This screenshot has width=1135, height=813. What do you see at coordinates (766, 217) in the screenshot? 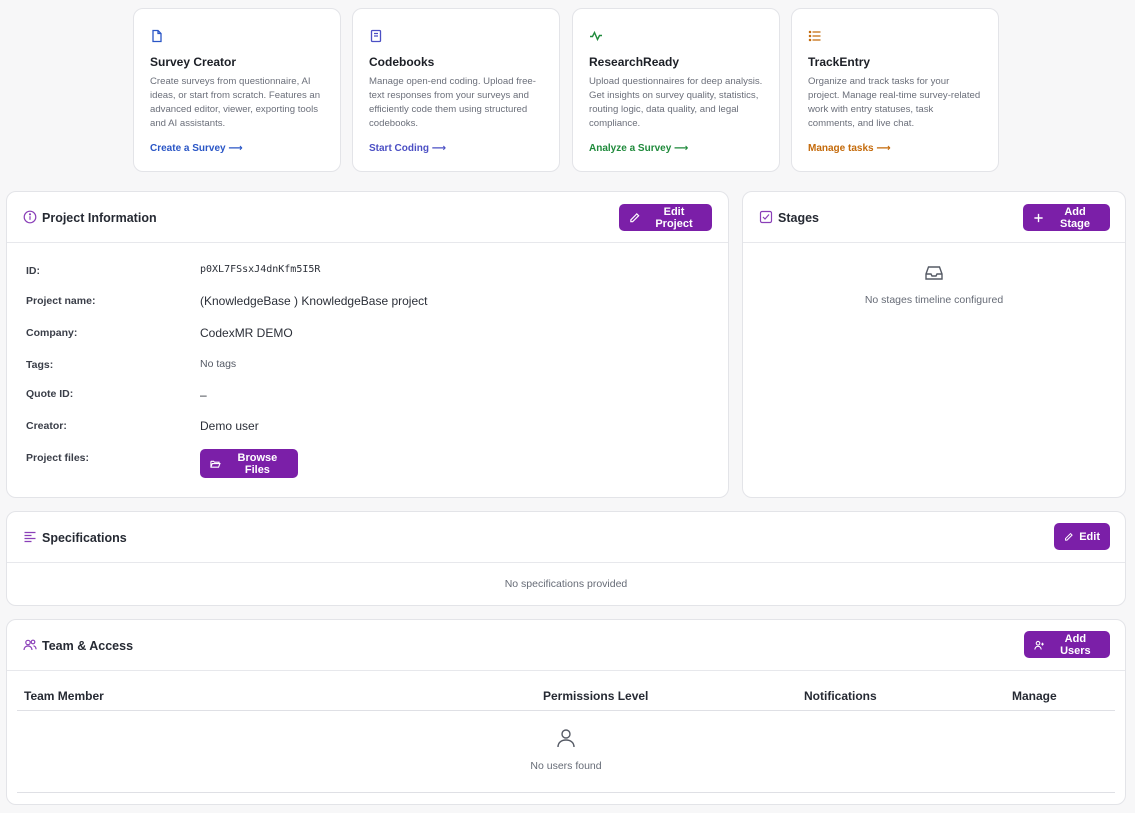
I see `checkbox-icon` at bounding box center [766, 217].